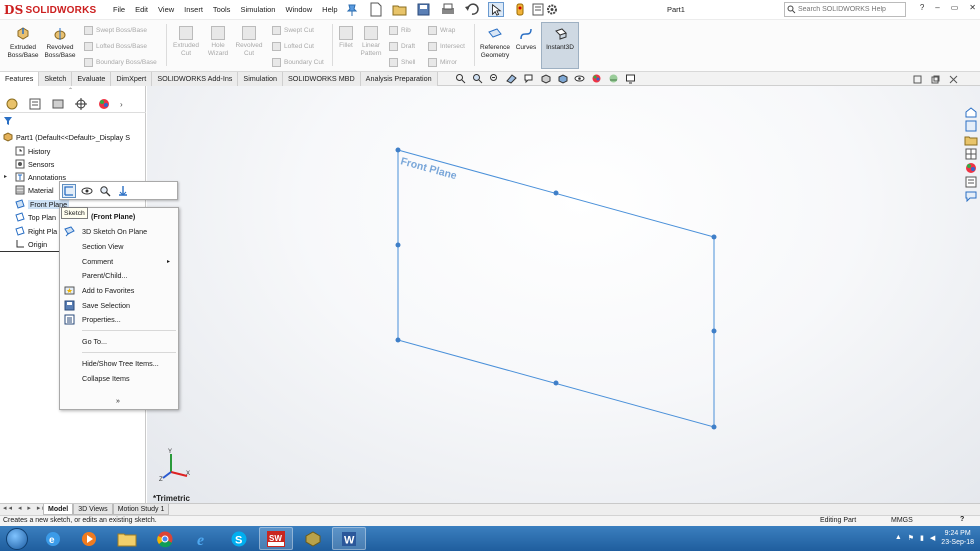 Image resolution: width=980 pixels, height=551 pixels. Describe the element at coordinates (123, 191) in the screenshot. I see `normal-to-button` at that location.